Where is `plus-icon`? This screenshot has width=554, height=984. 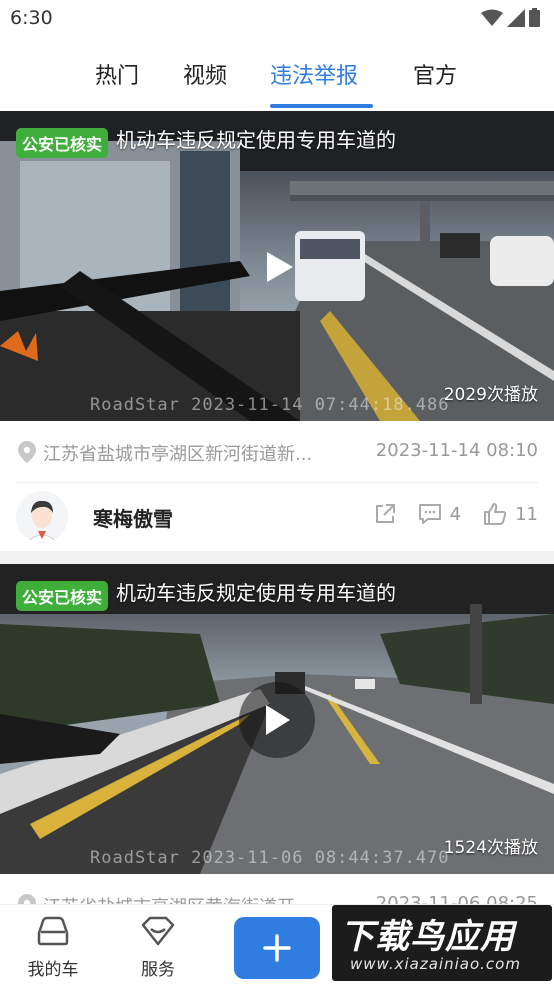
plus-icon is located at coordinates (277, 948).